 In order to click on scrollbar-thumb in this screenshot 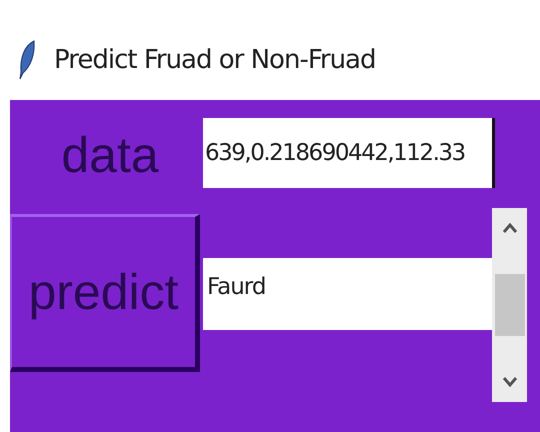, I will do `click(509, 305)`.